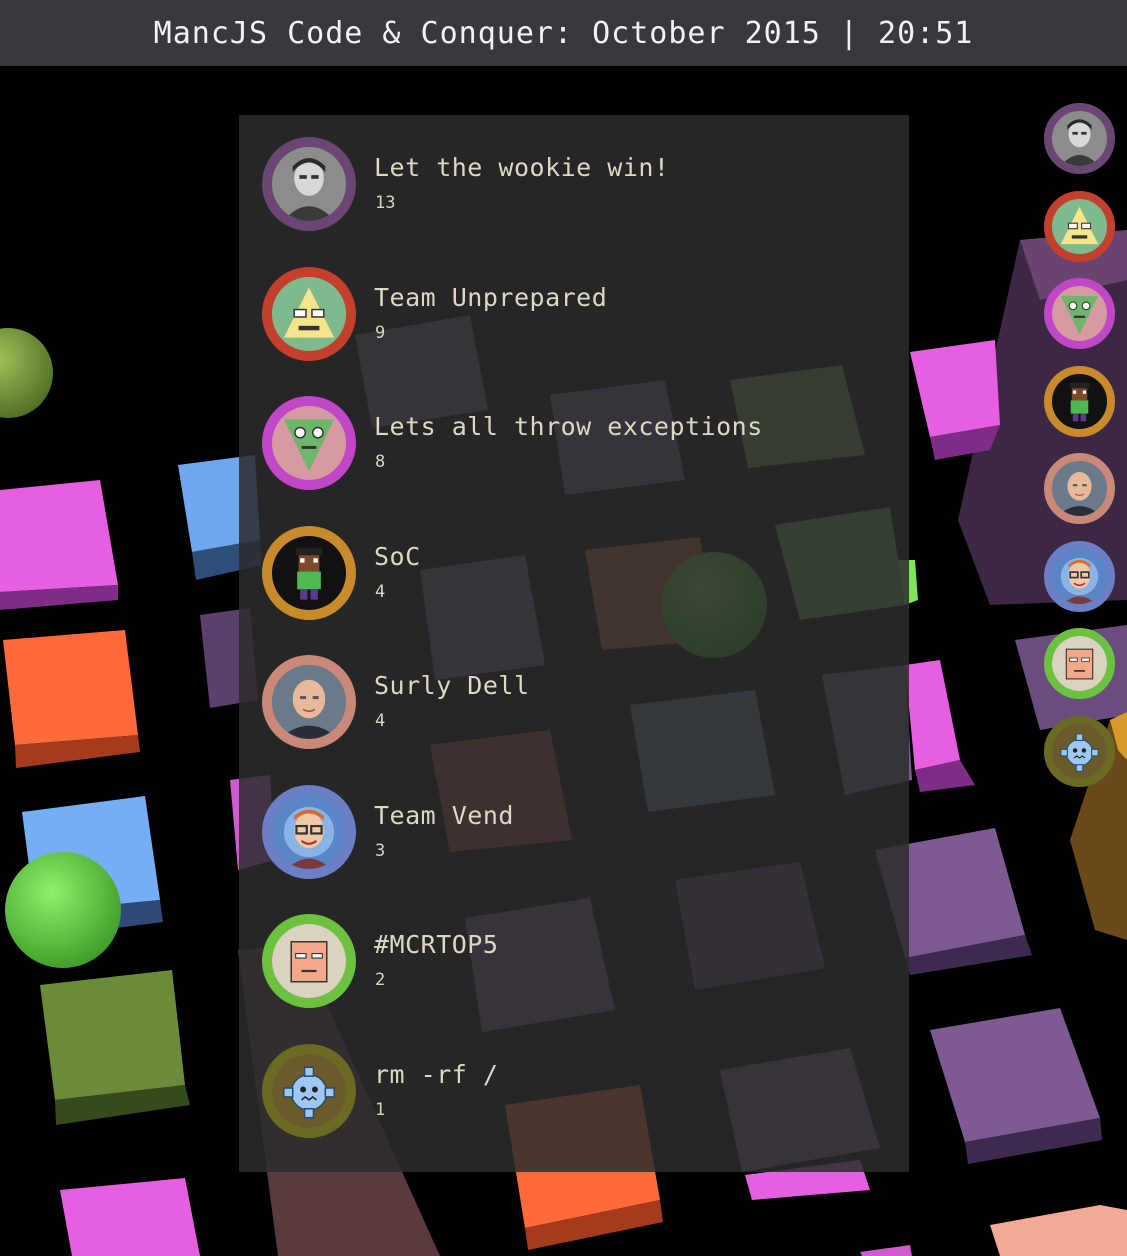 This screenshot has height=1256, width=1127. Describe the element at coordinates (63, 910) in the screenshot. I see `sphere-green-left` at that location.